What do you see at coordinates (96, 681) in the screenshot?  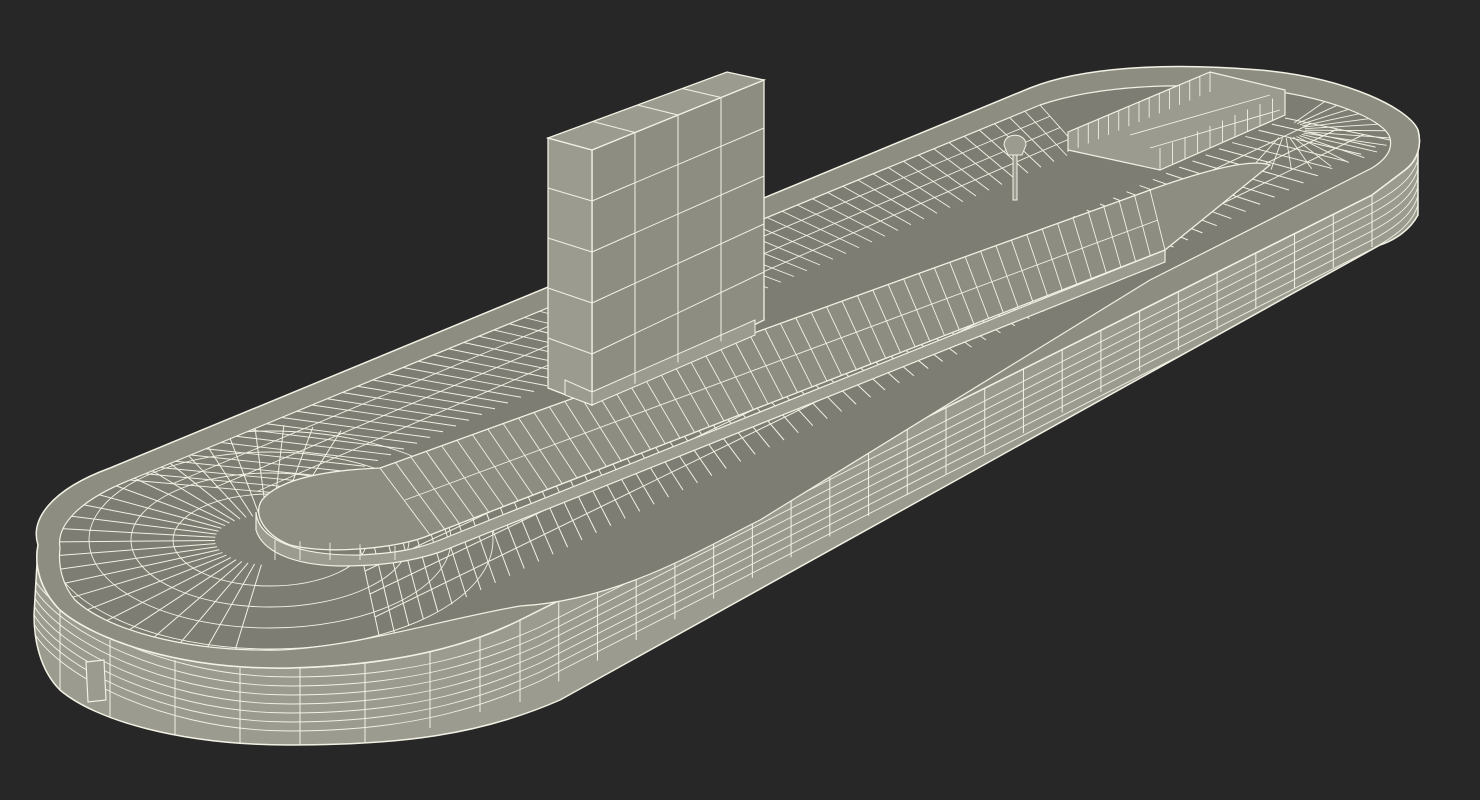 I see `control-panel` at bounding box center [96, 681].